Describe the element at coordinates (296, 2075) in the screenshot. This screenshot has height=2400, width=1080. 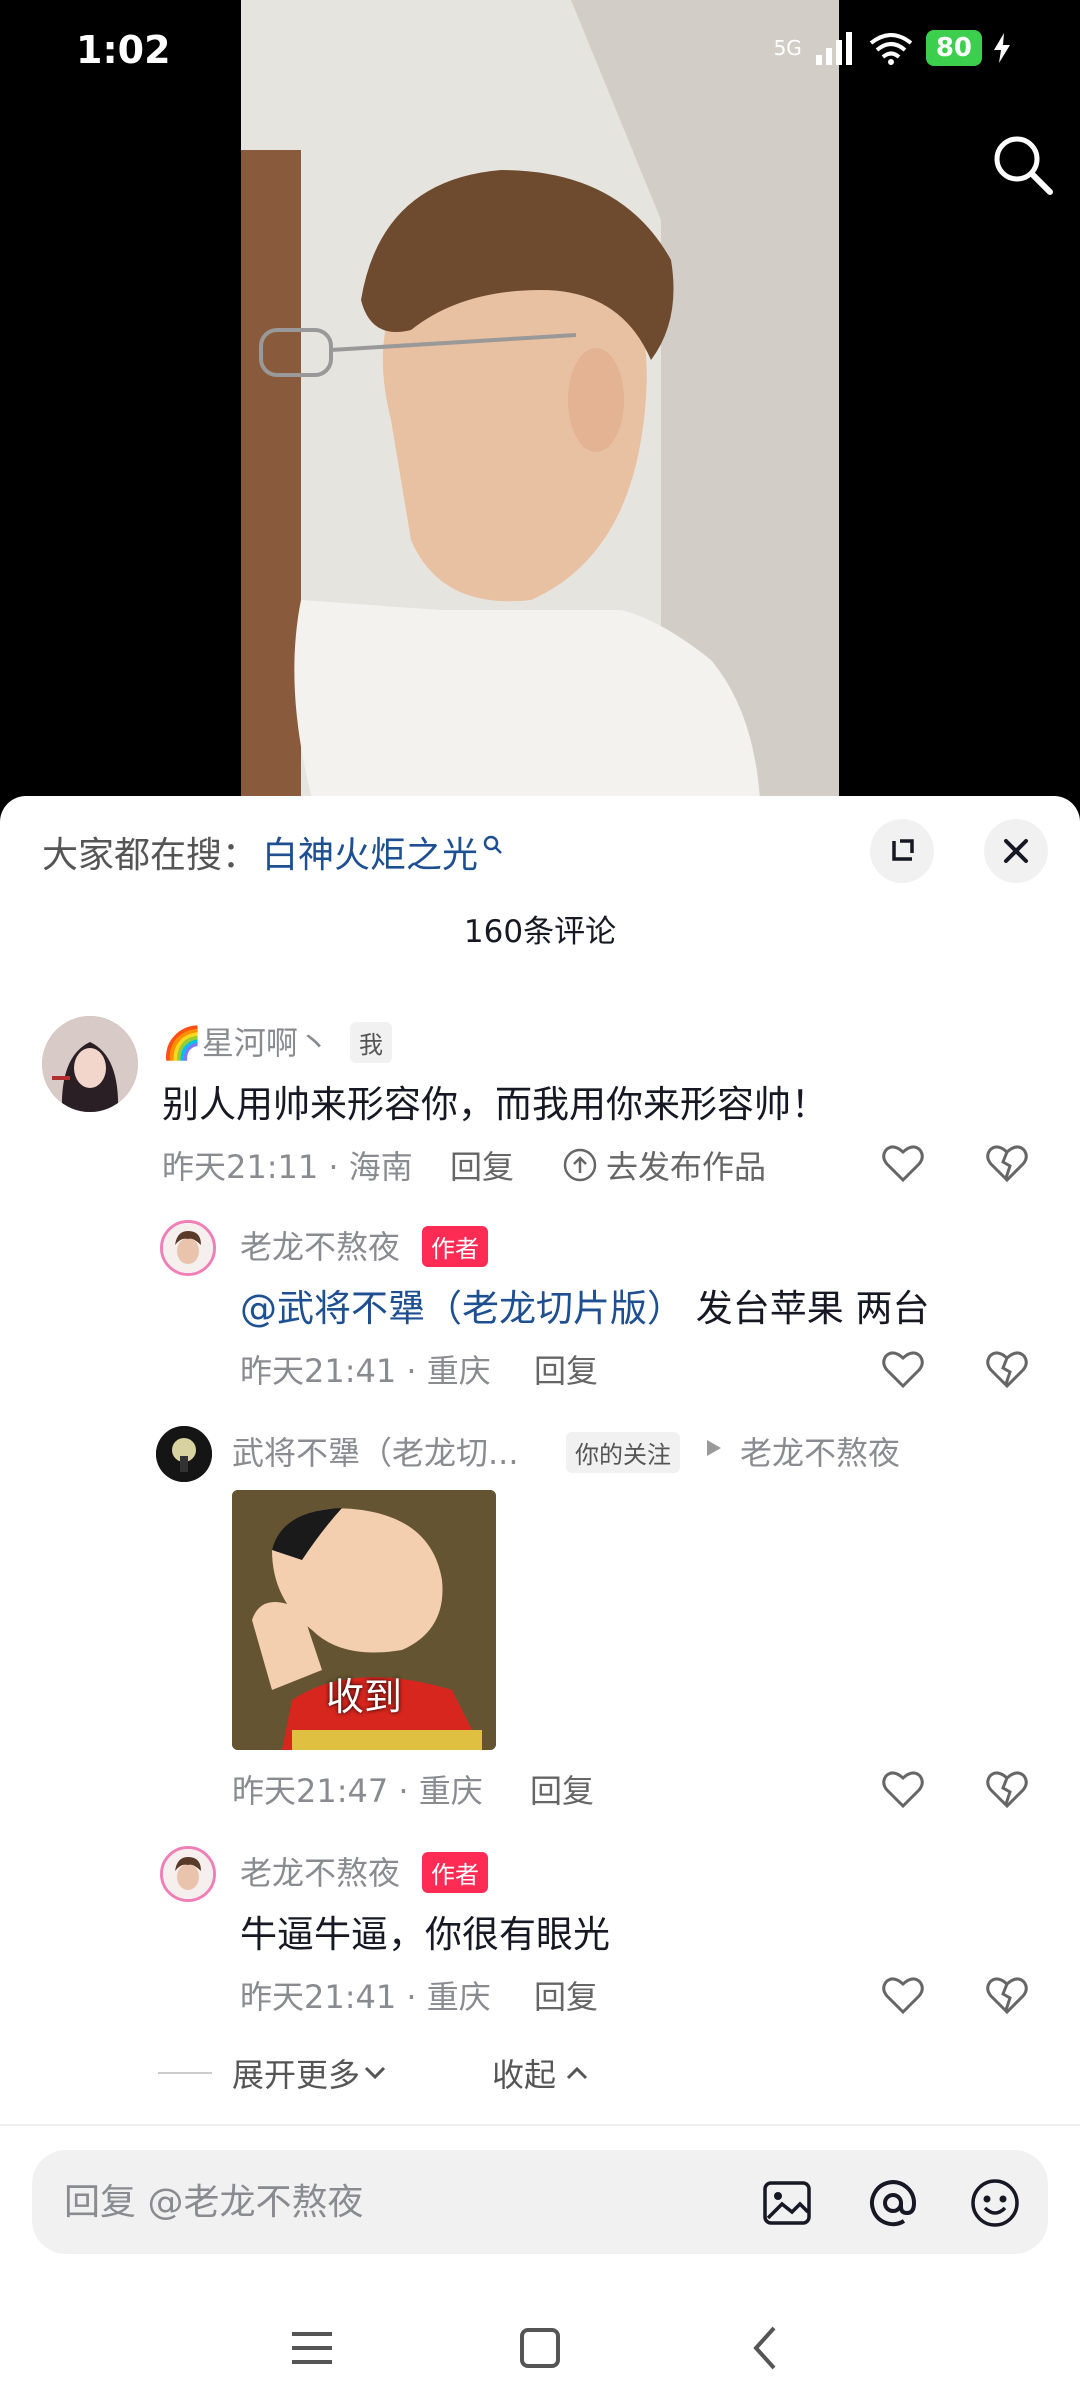
I see `expand-more-label: 展开更多` at that location.